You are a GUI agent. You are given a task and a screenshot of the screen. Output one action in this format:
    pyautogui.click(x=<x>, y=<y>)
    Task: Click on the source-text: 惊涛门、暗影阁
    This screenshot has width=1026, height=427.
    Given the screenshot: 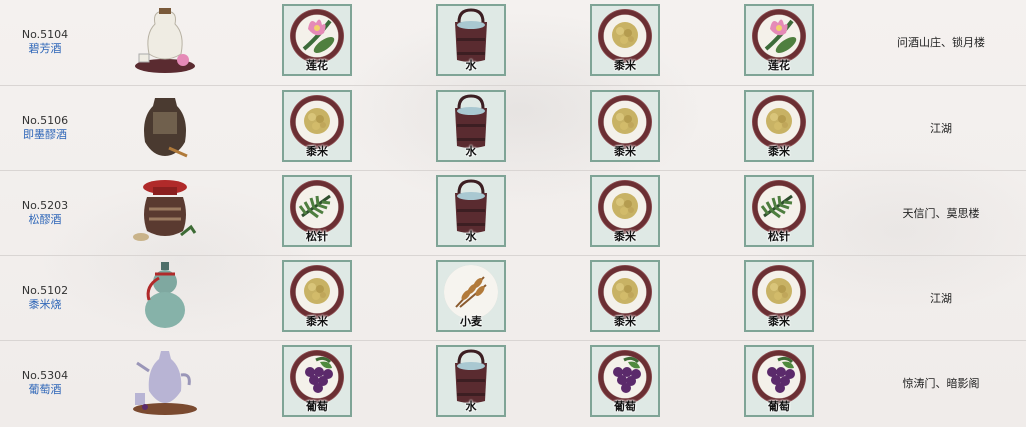 What is the action you would take?
    pyautogui.click(x=941, y=383)
    